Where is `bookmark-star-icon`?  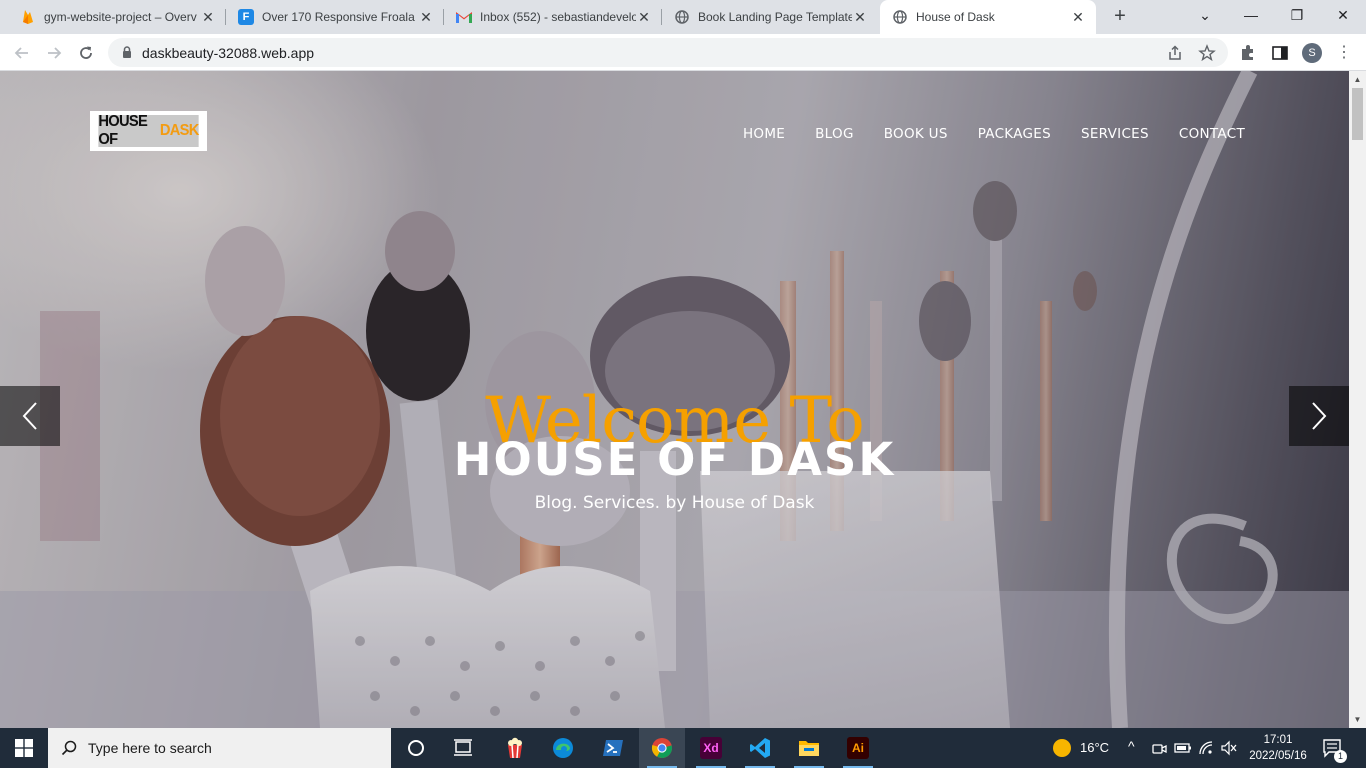 bookmark-star-icon is located at coordinates (1207, 53).